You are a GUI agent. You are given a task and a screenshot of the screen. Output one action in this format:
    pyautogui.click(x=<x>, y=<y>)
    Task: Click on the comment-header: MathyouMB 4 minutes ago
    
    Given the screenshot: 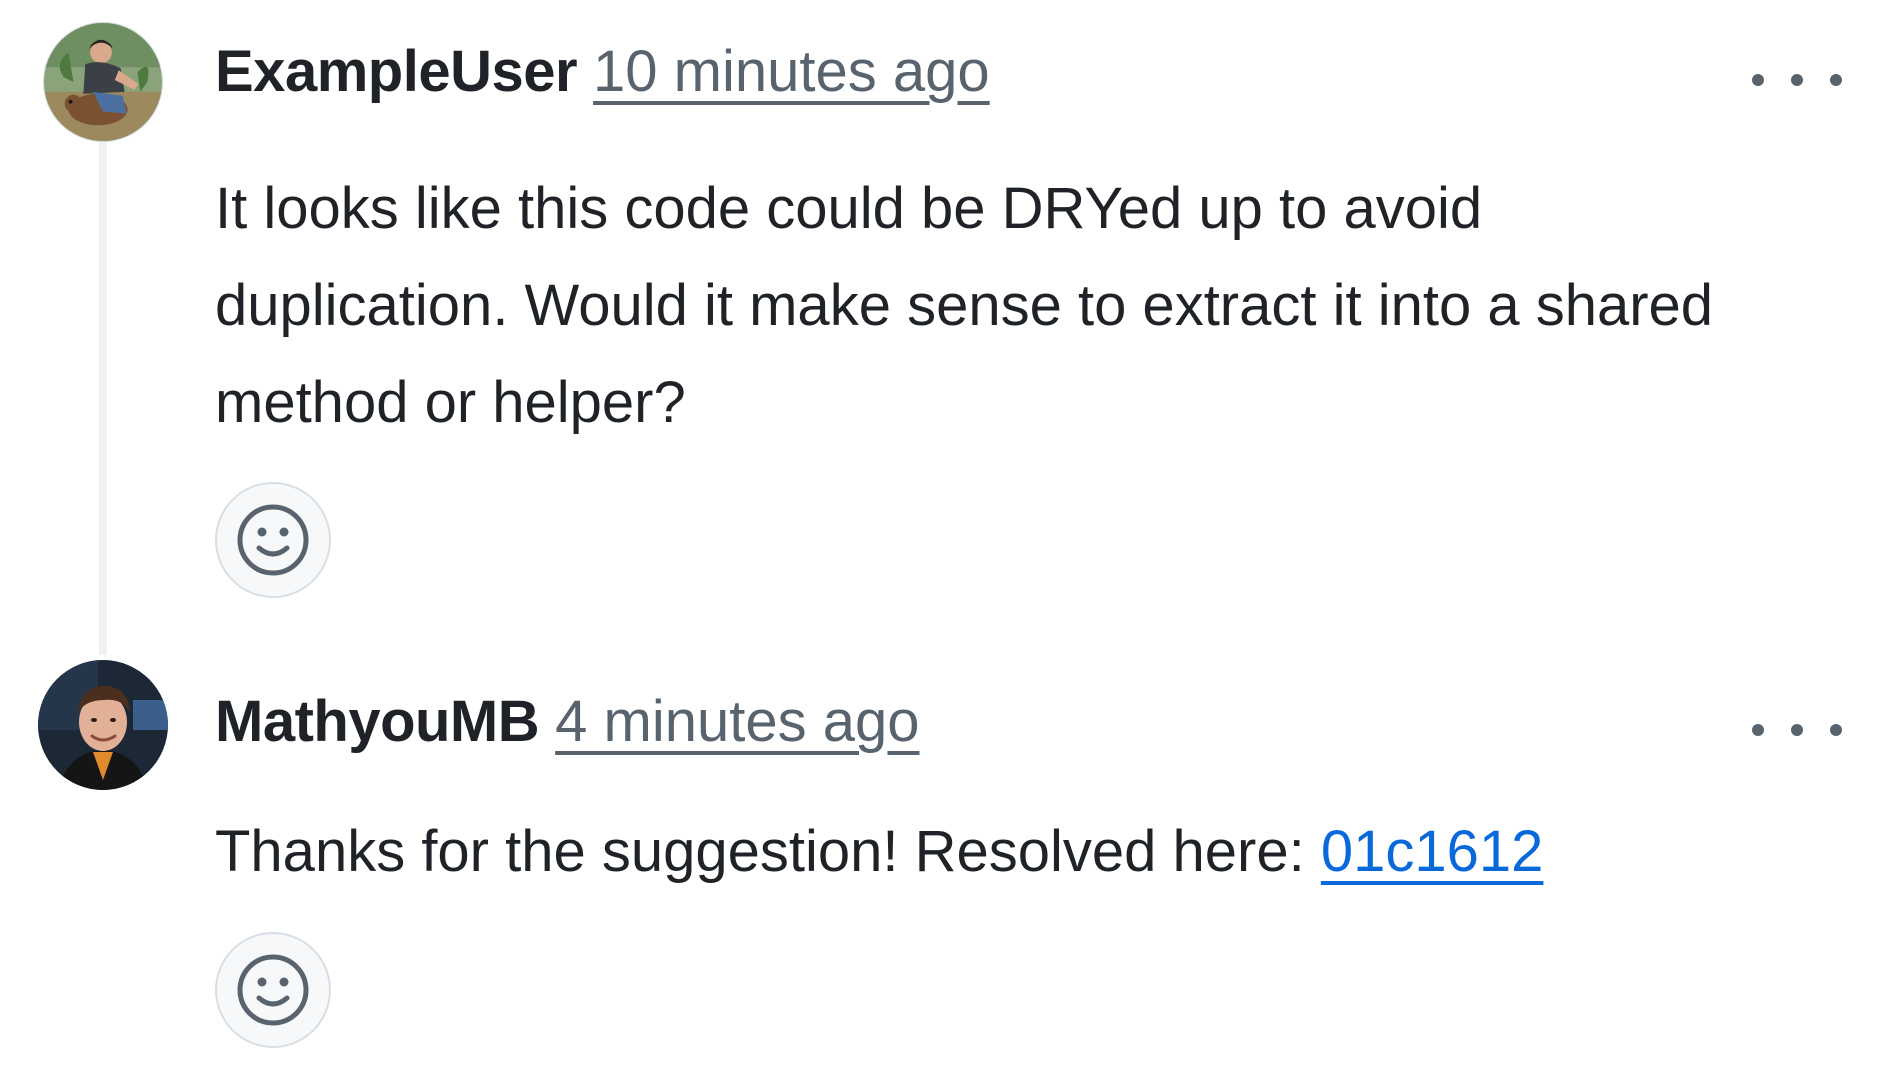 What is the action you would take?
    pyautogui.click(x=567, y=728)
    